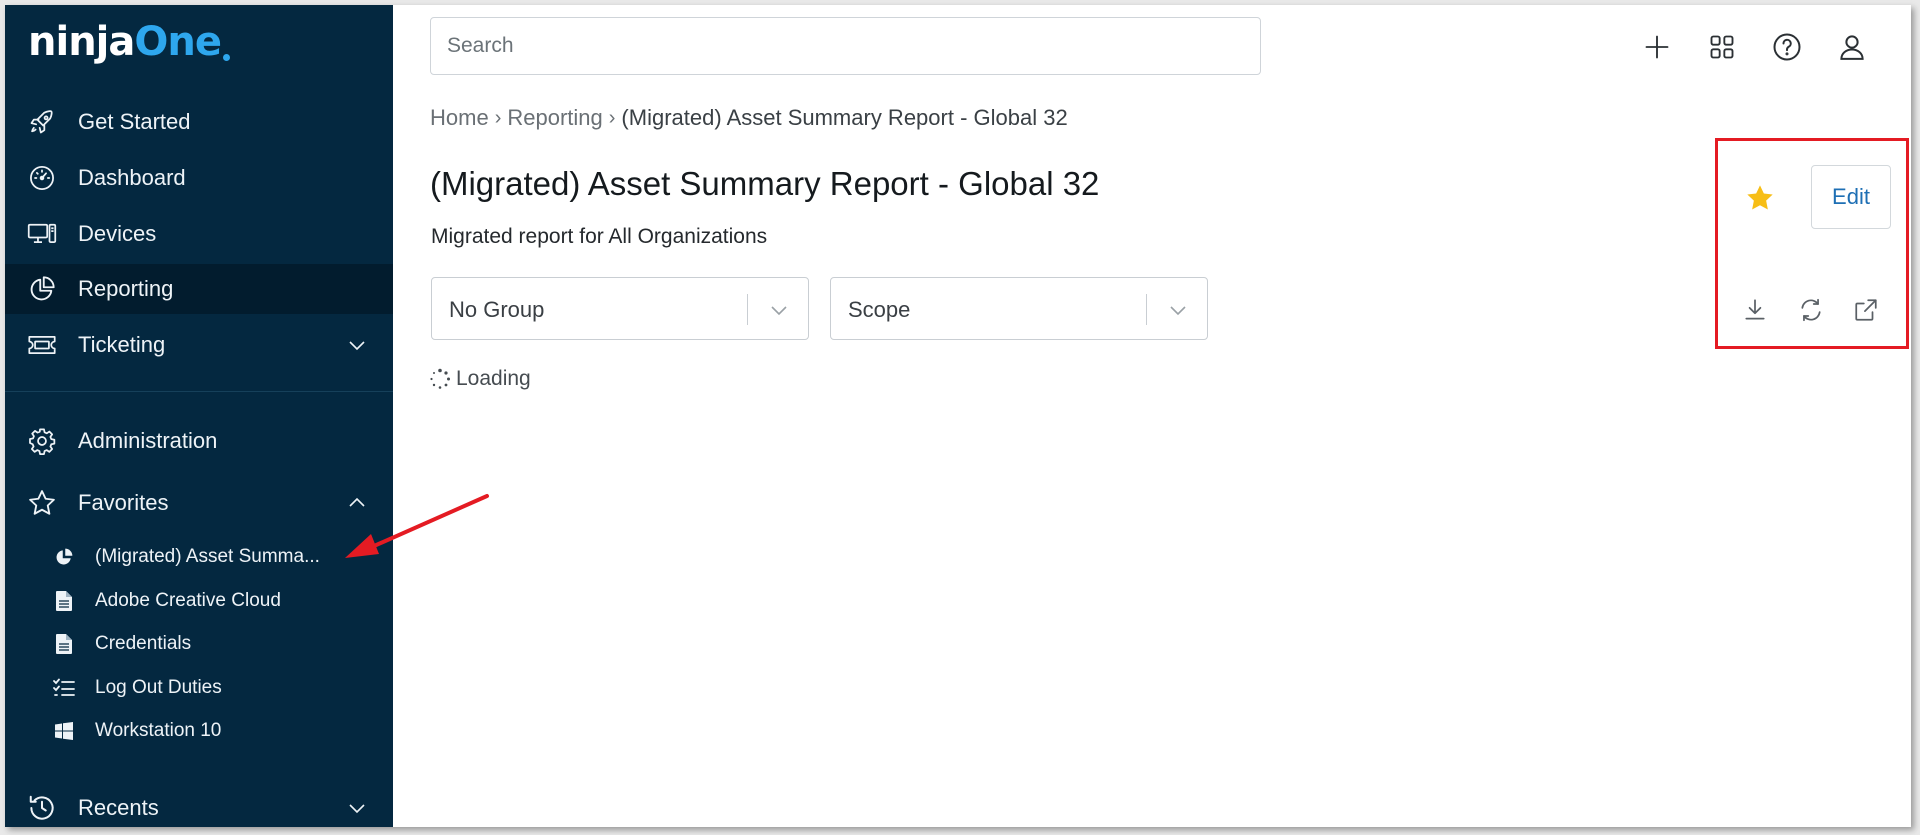 The image size is (1920, 835). What do you see at coordinates (148, 440) in the screenshot?
I see `sidebar-item-label: Administration` at bounding box center [148, 440].